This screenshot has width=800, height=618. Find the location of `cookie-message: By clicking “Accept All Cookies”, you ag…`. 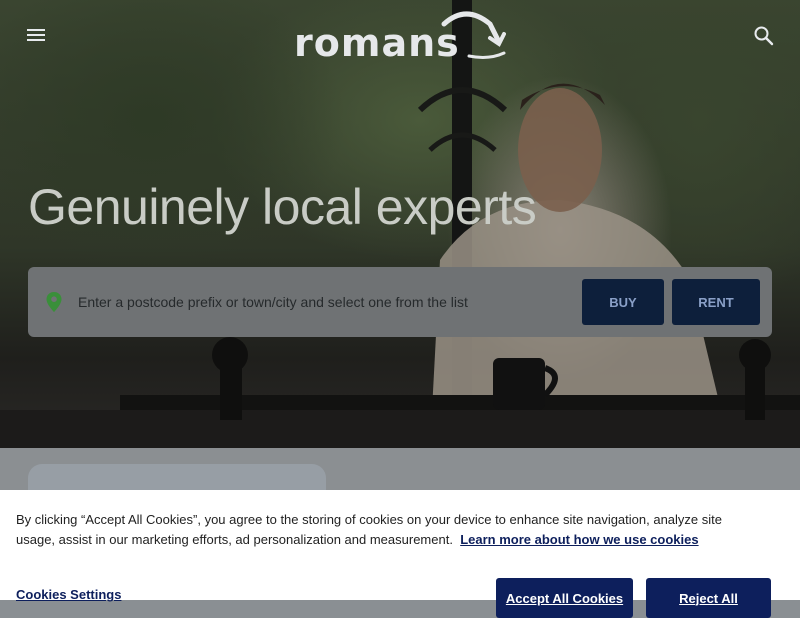

cookie-message: By clicking “Accept All Cookies”, you ag… is located at coordinates (386, 529).